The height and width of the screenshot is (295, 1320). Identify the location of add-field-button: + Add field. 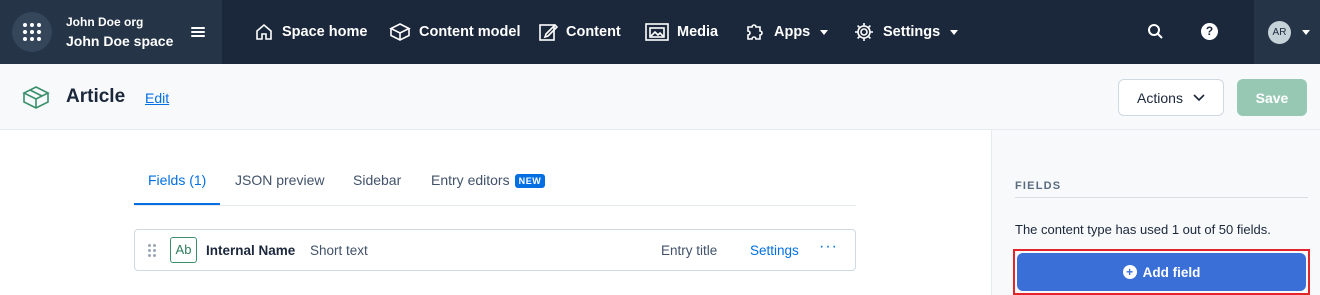
(1161, 272).